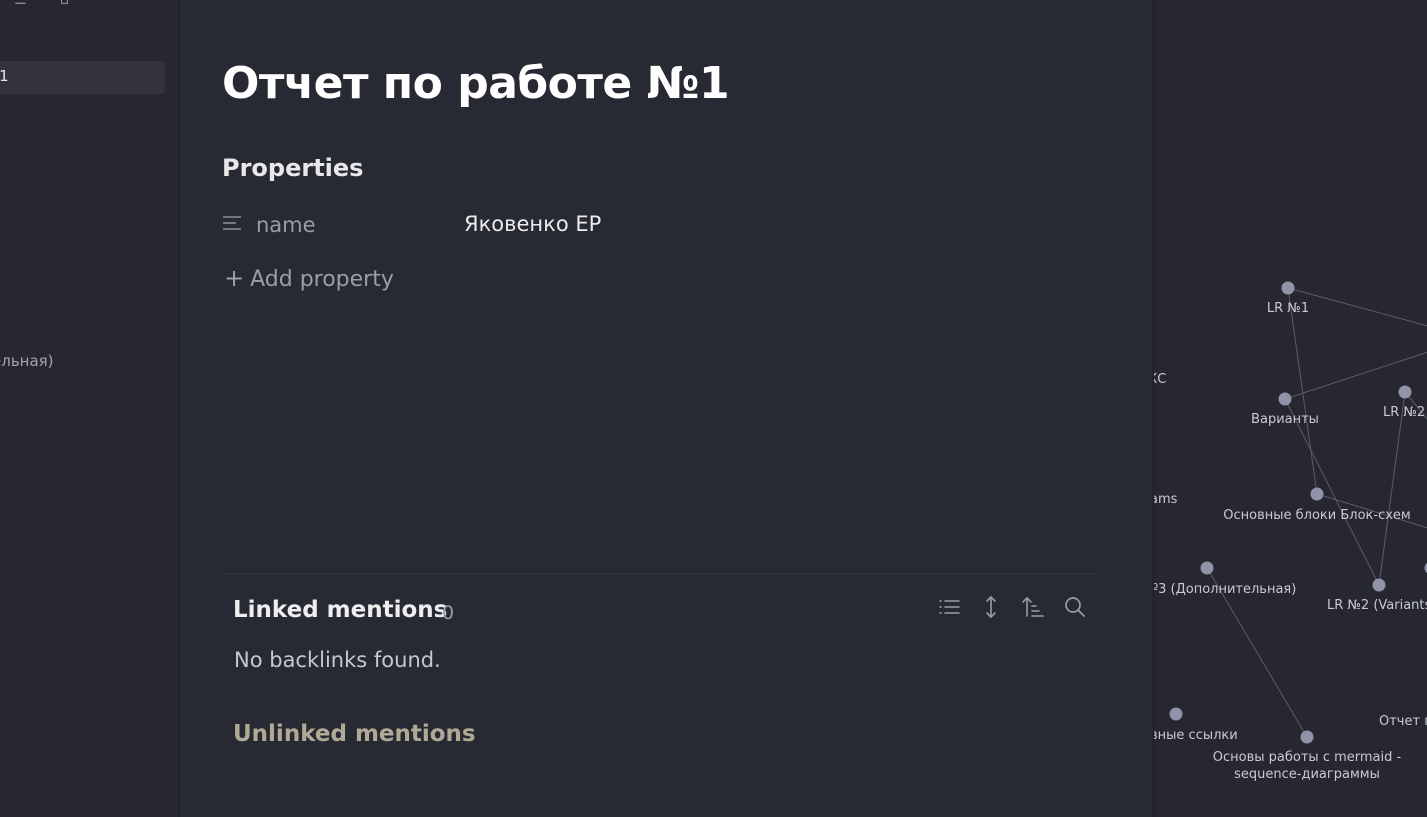 The width and height of the screenshot is (1427, 817). Describe the element at coordinates (82, 77) in the screenshot. I see `sidebar-item-active-note: º1` at that location.